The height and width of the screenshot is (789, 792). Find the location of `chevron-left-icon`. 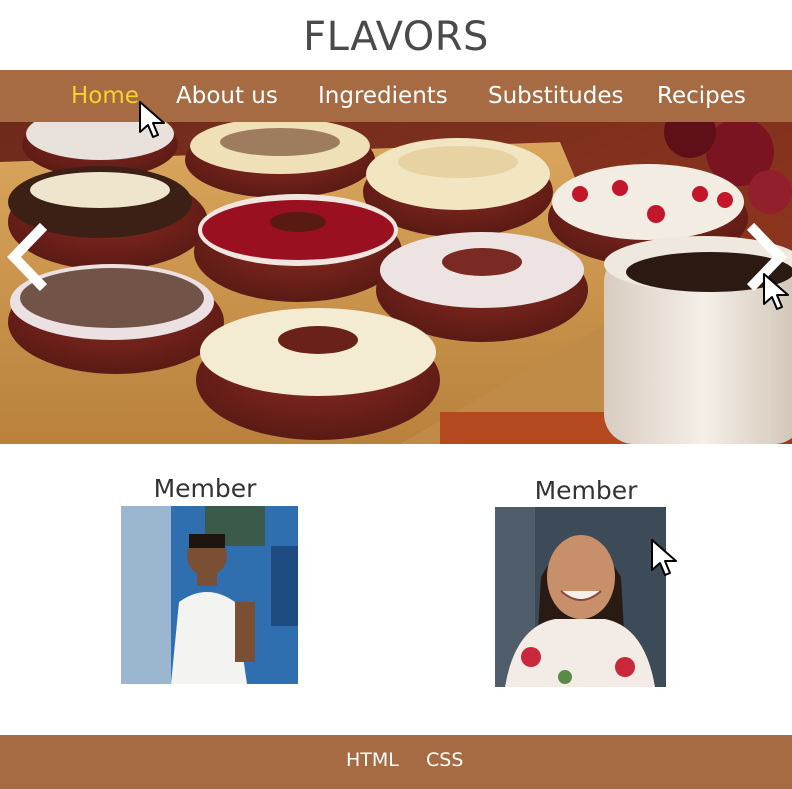

chevron-left-icon is located at coordinates (27, 257).